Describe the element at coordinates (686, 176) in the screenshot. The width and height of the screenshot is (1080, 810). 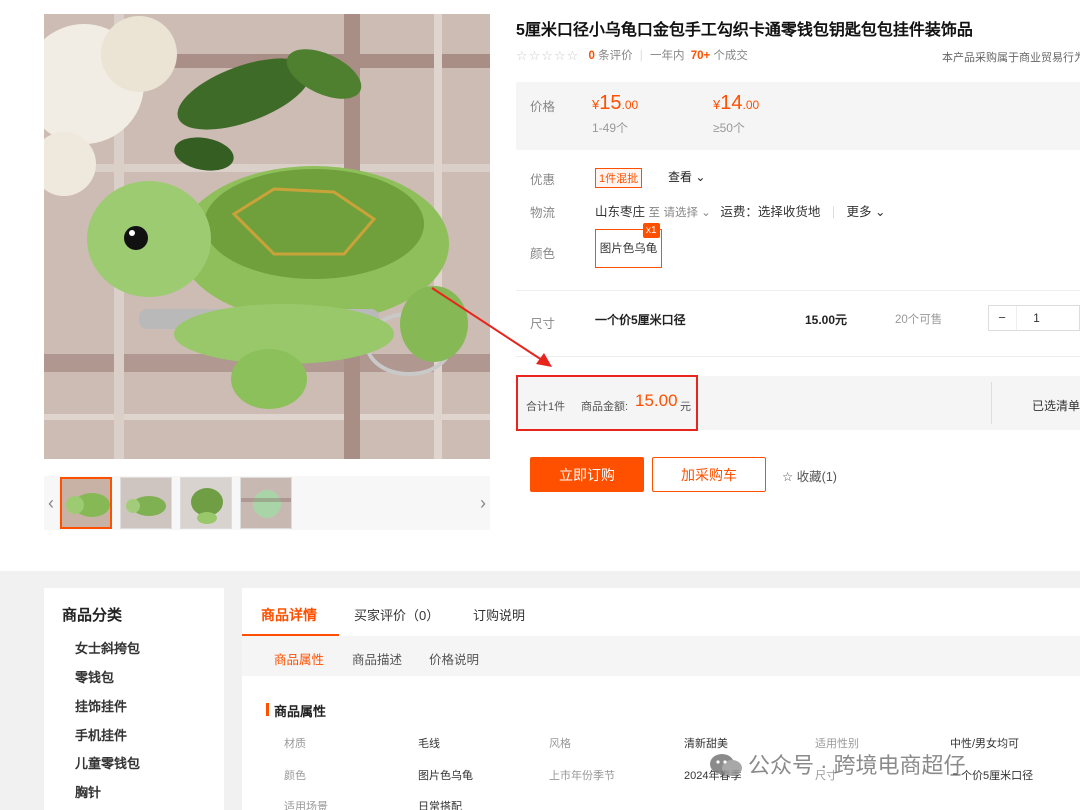
I see `promotion-view-button: 查看 ⌄` at that location.